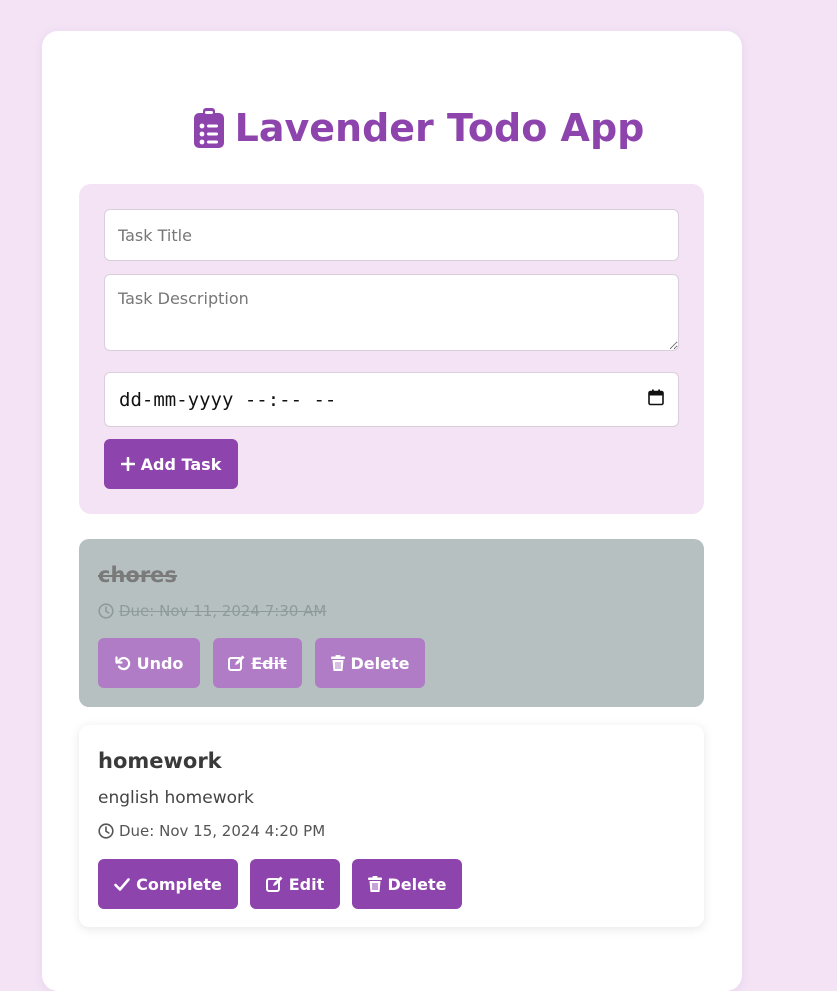 The image size is (837, 991). Describe the element at coordinates (127, 464) in the screenshot. I see `plus-icon` at that location.